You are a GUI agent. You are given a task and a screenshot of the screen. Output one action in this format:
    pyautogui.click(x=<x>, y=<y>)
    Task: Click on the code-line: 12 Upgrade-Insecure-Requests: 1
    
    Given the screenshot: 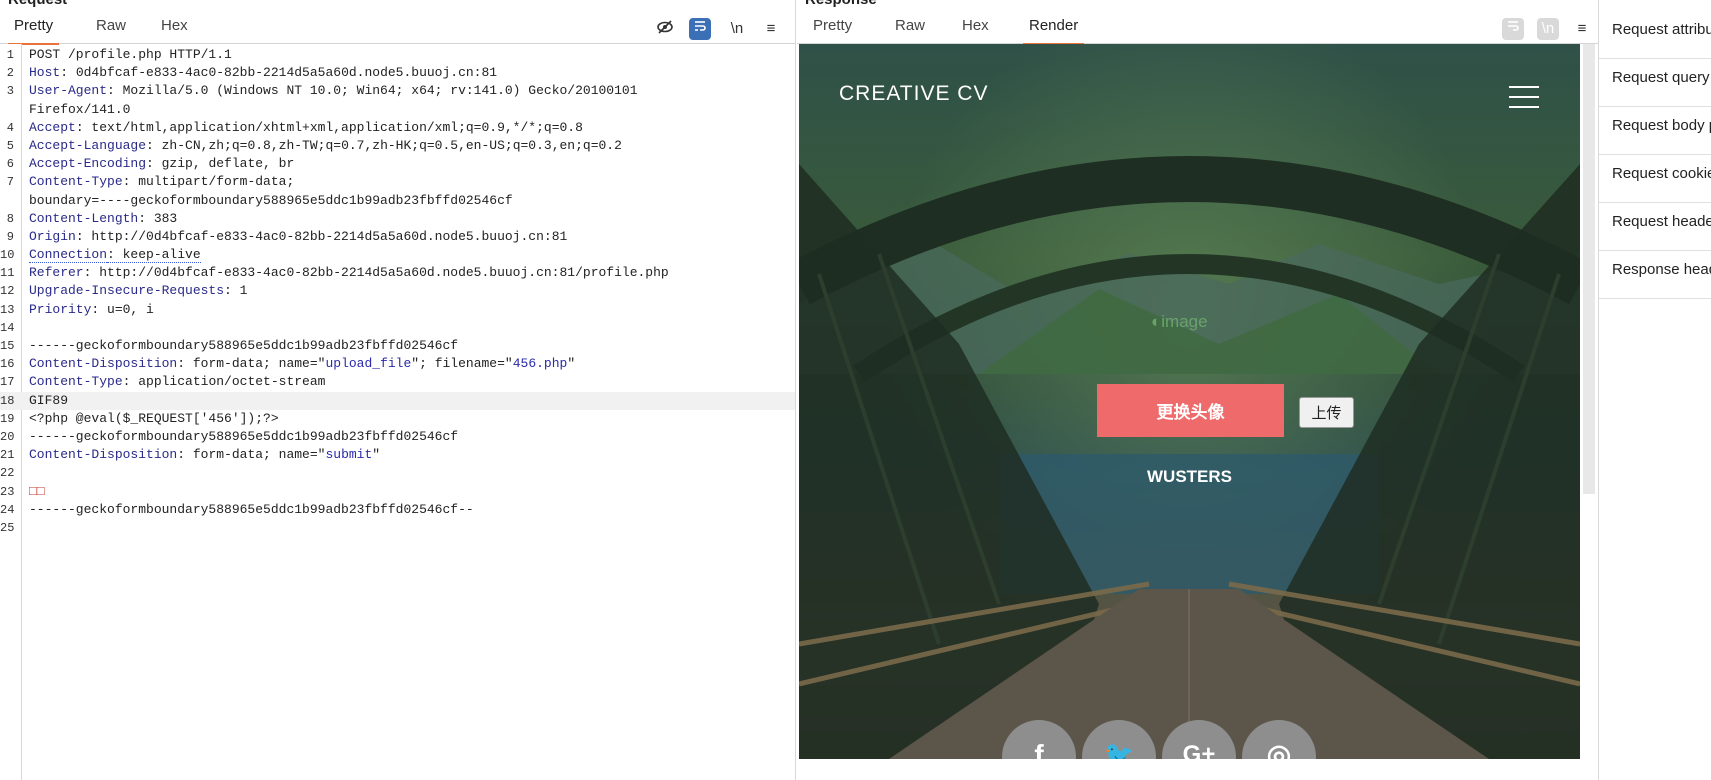 What is the action you would take?
    pyautogui.click(x=397, y=291)
    